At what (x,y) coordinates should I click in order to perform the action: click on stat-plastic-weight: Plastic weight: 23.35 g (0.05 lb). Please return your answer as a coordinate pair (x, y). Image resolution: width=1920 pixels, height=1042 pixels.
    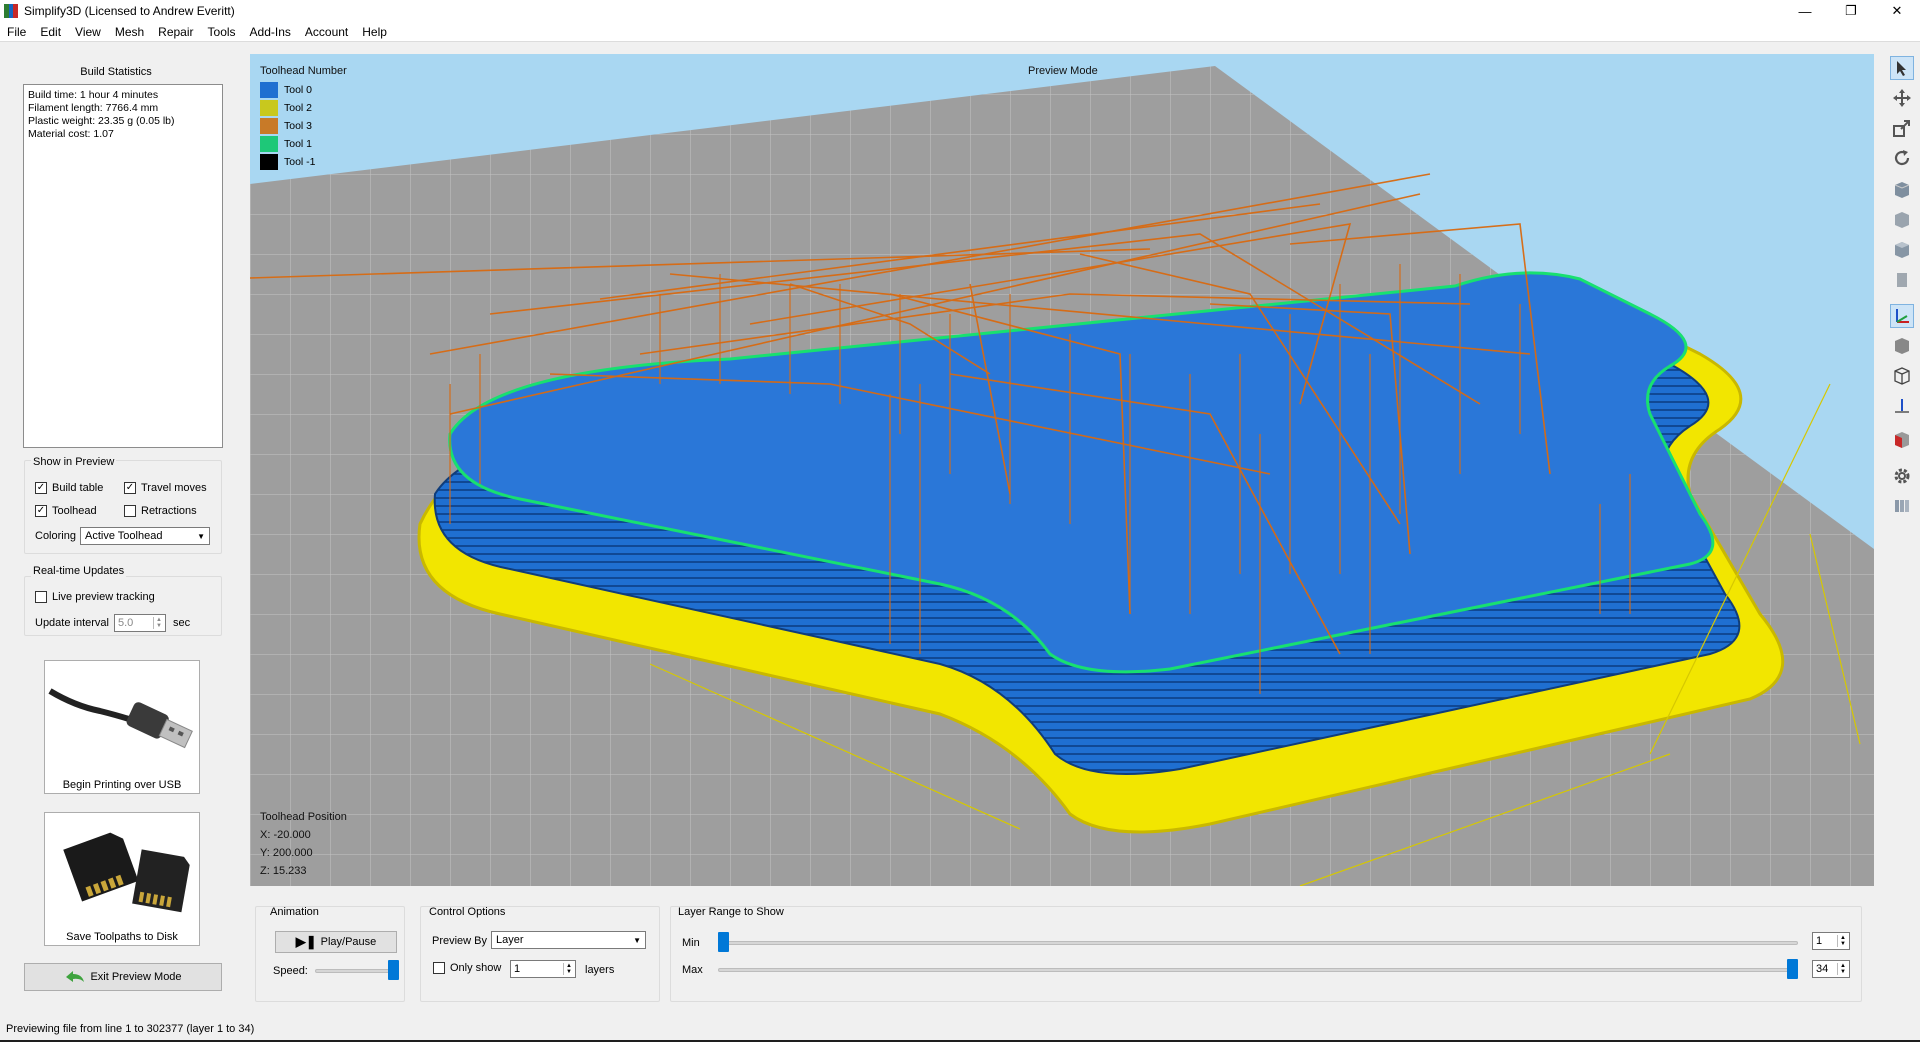
    Looking at the image, I should click on (101, 121).